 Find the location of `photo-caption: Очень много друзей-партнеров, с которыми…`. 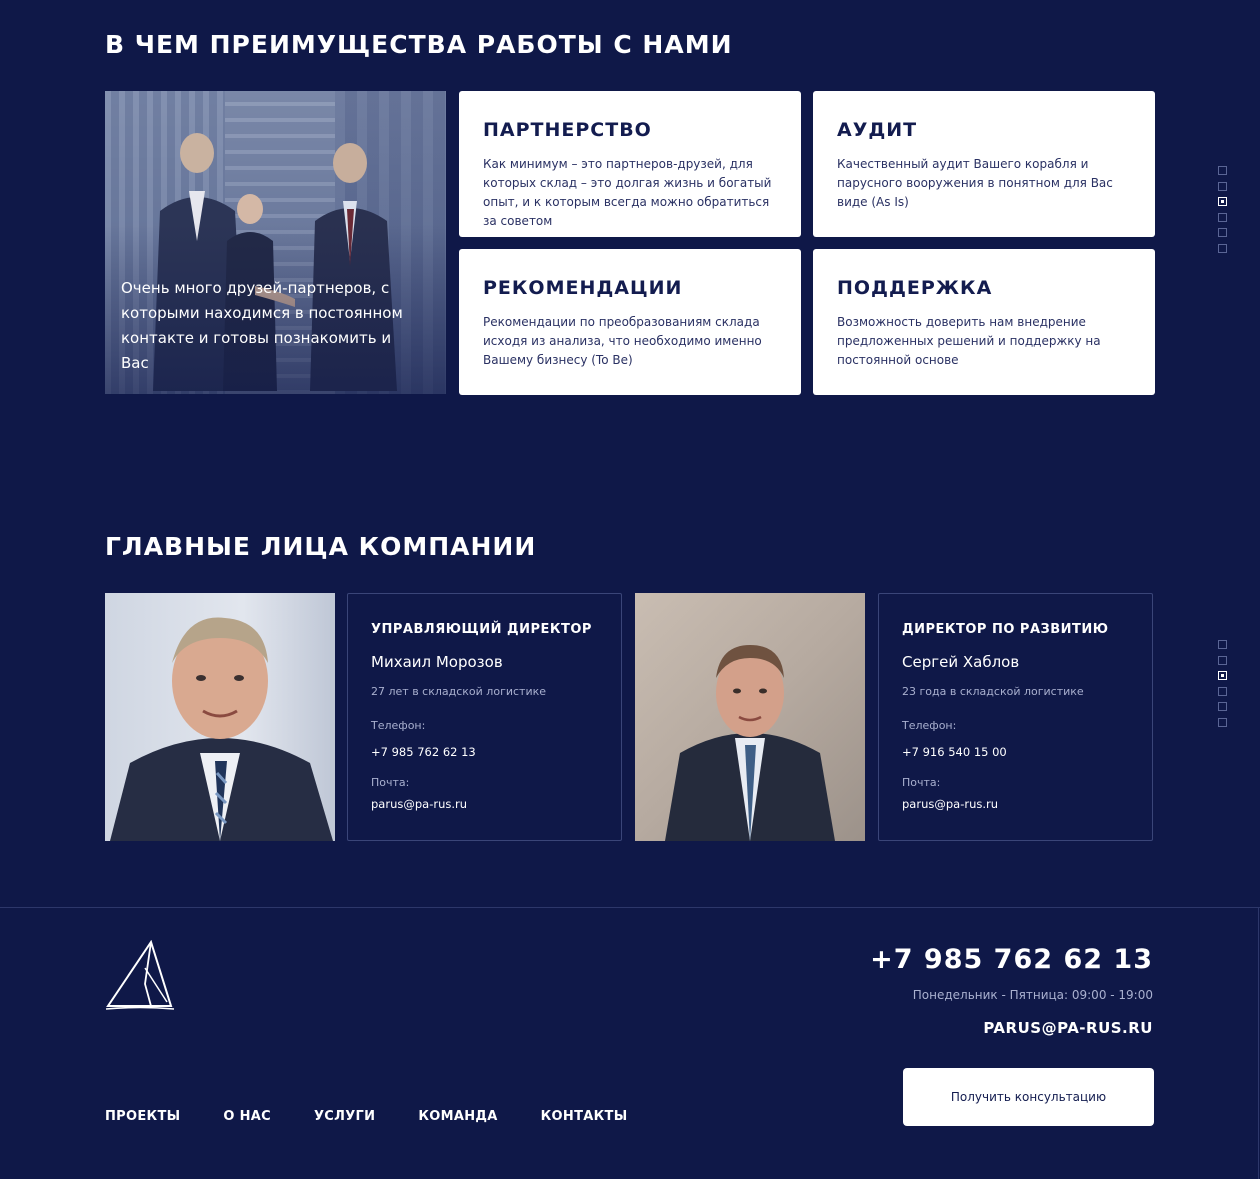

photo-caption: Очень много друзей-партнеров, с которыми… is located at coordinates (262, 325).